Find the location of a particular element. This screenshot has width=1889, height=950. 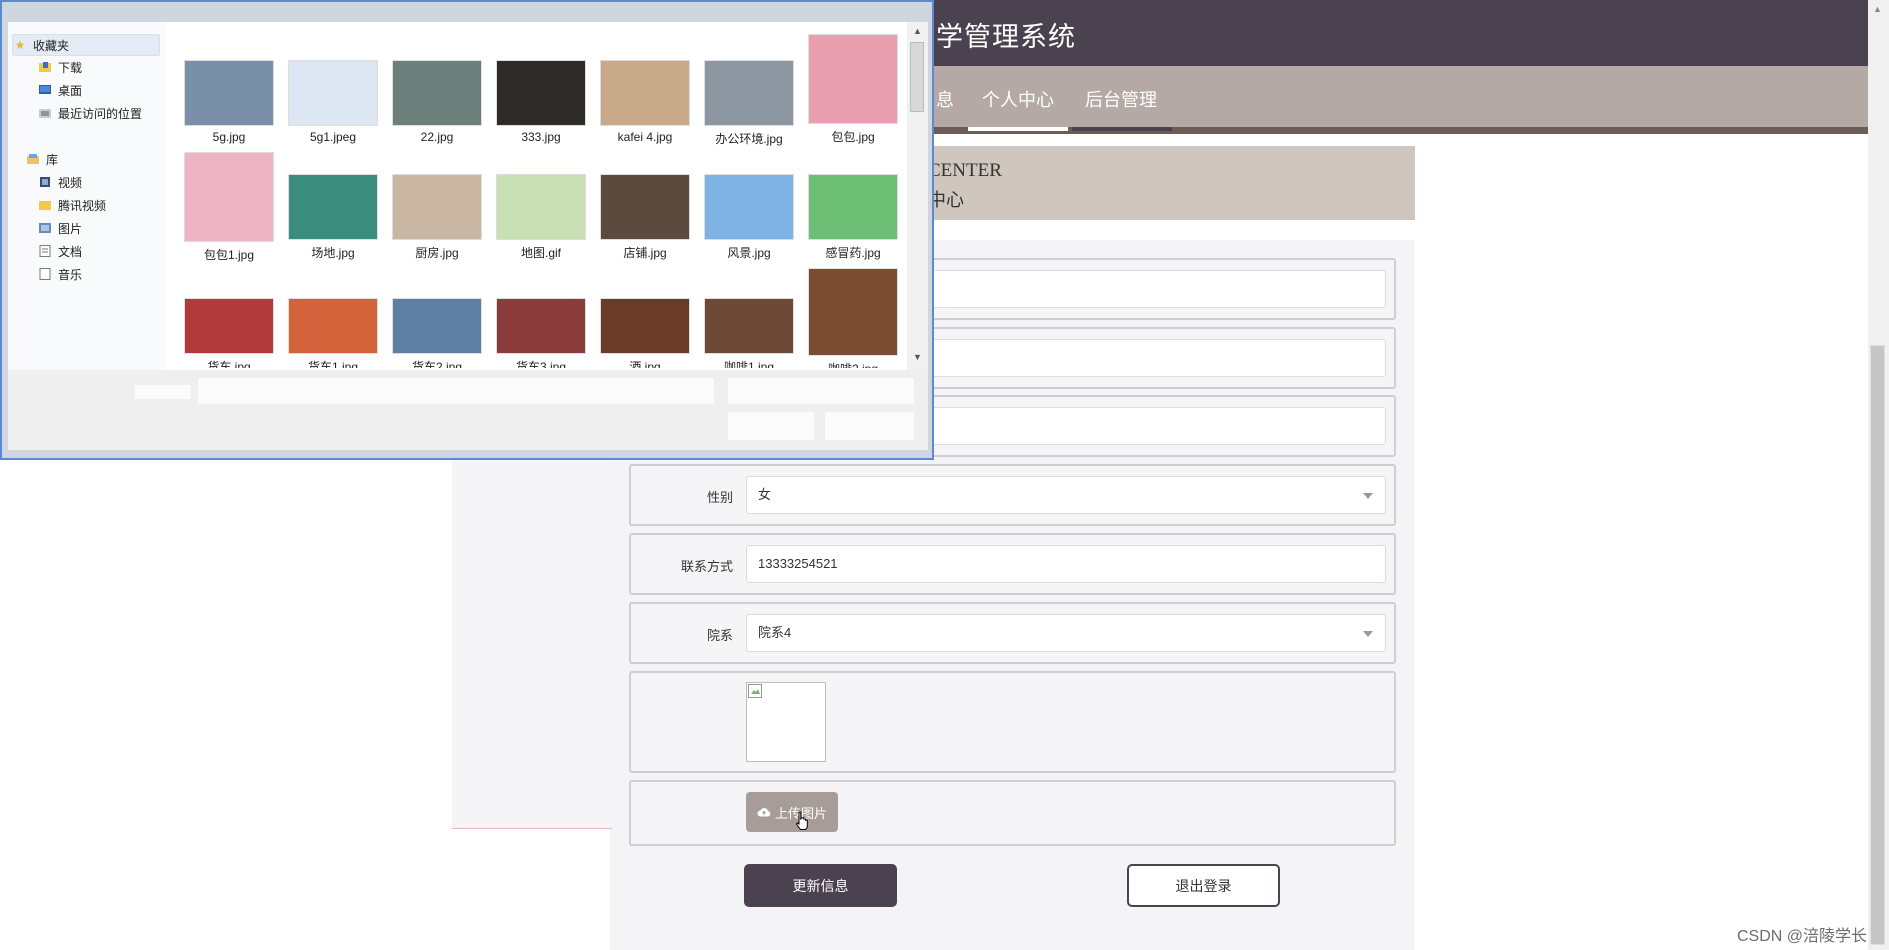

tree-item-tencent-video: 腾讯视频 is located at coordinates (72, 205).